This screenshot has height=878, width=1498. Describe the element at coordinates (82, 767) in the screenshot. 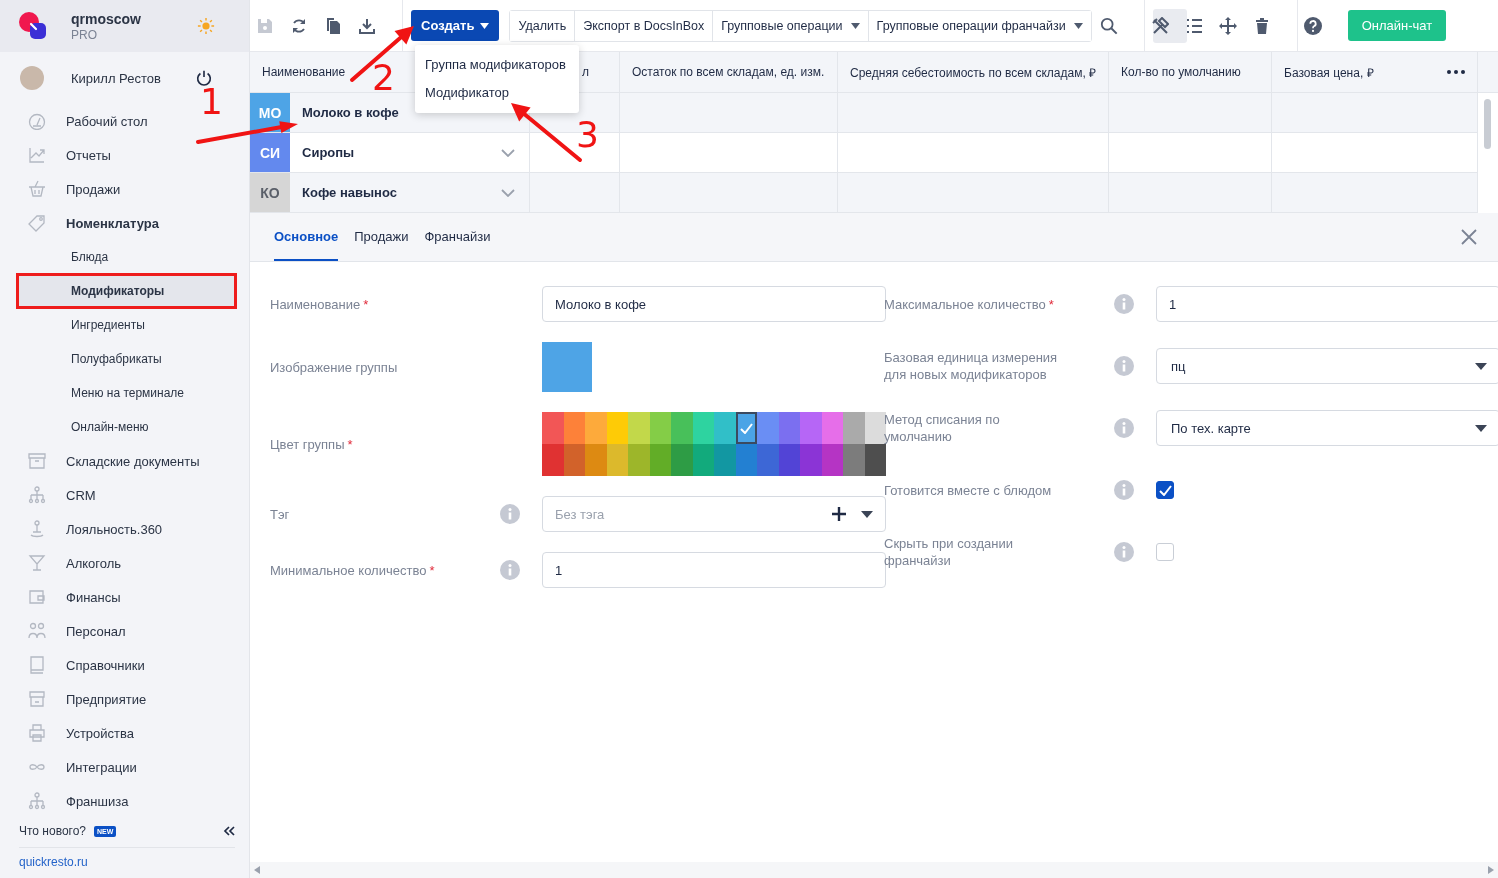

I see `nav-item: Интеграции` at that location.